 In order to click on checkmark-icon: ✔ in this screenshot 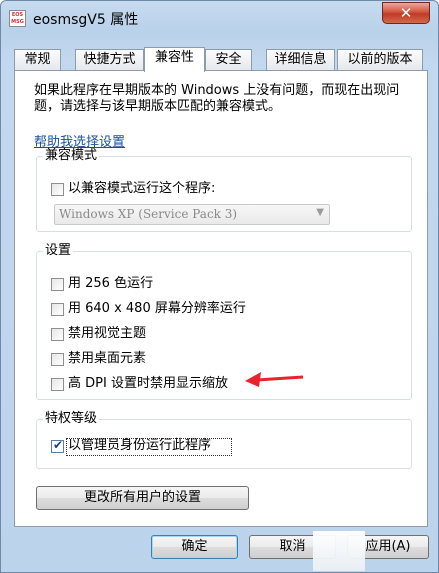, I will do `click(58, 445)`.